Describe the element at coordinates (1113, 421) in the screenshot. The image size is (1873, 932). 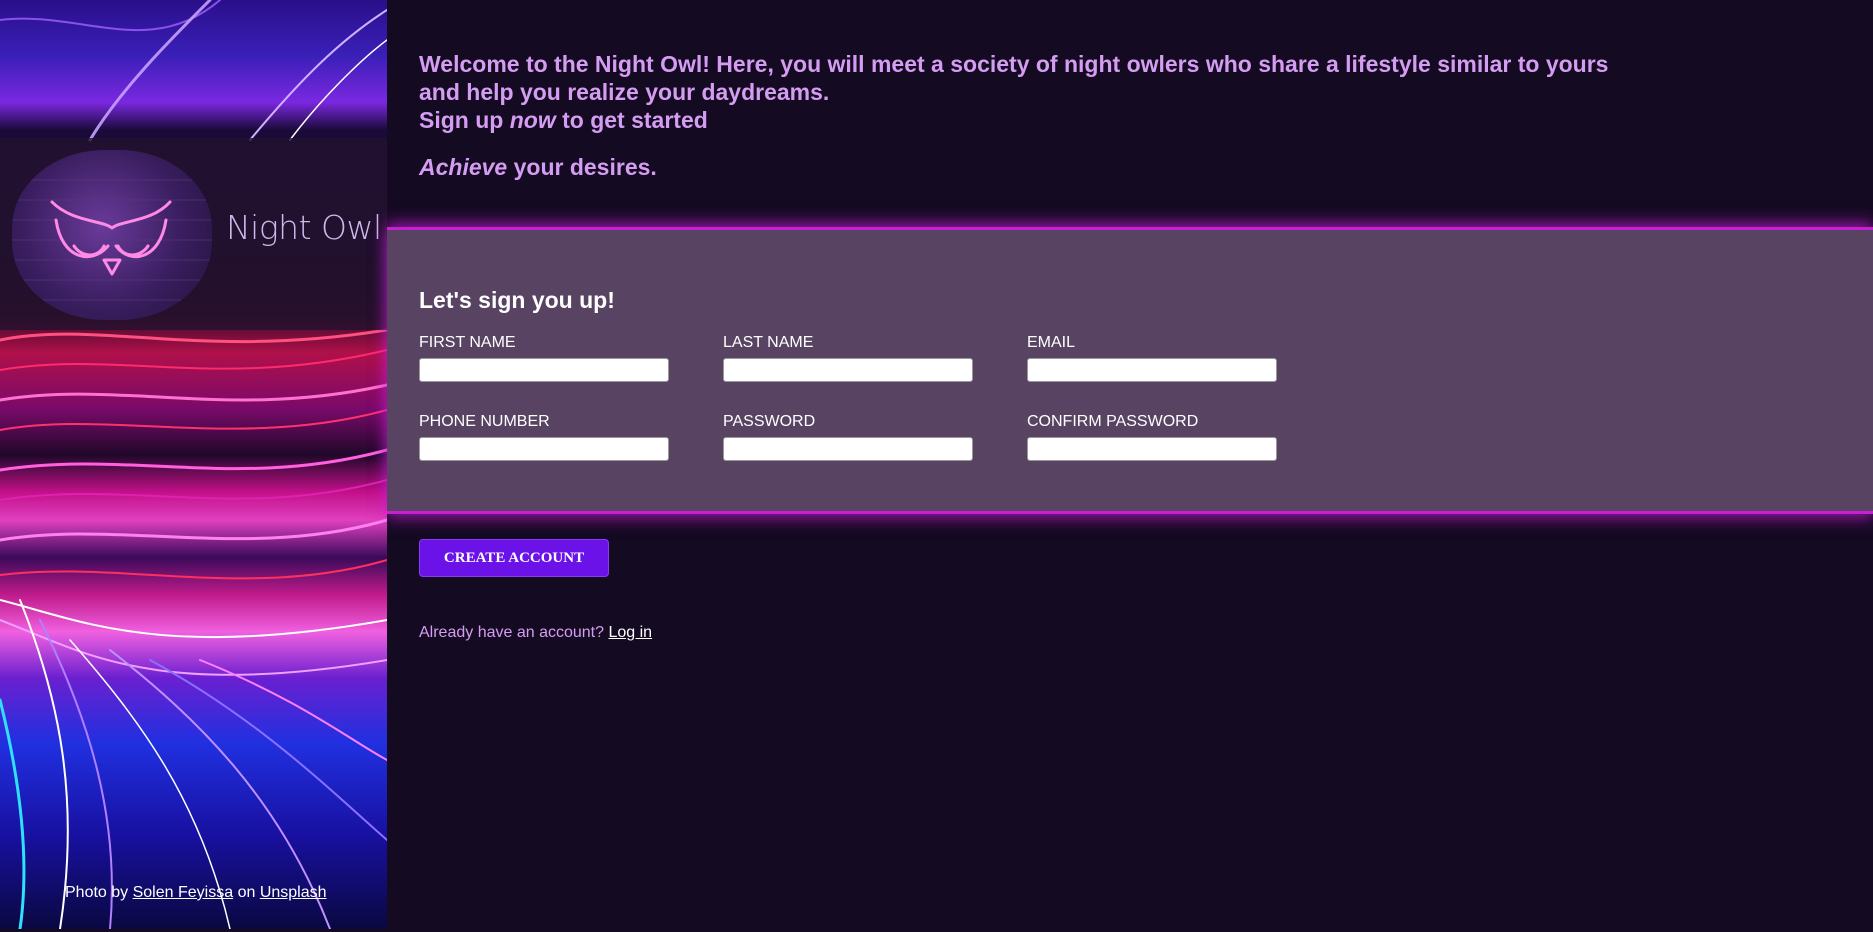
I see `confirm-password-label: CONFIRM PASSWORD` at that location.